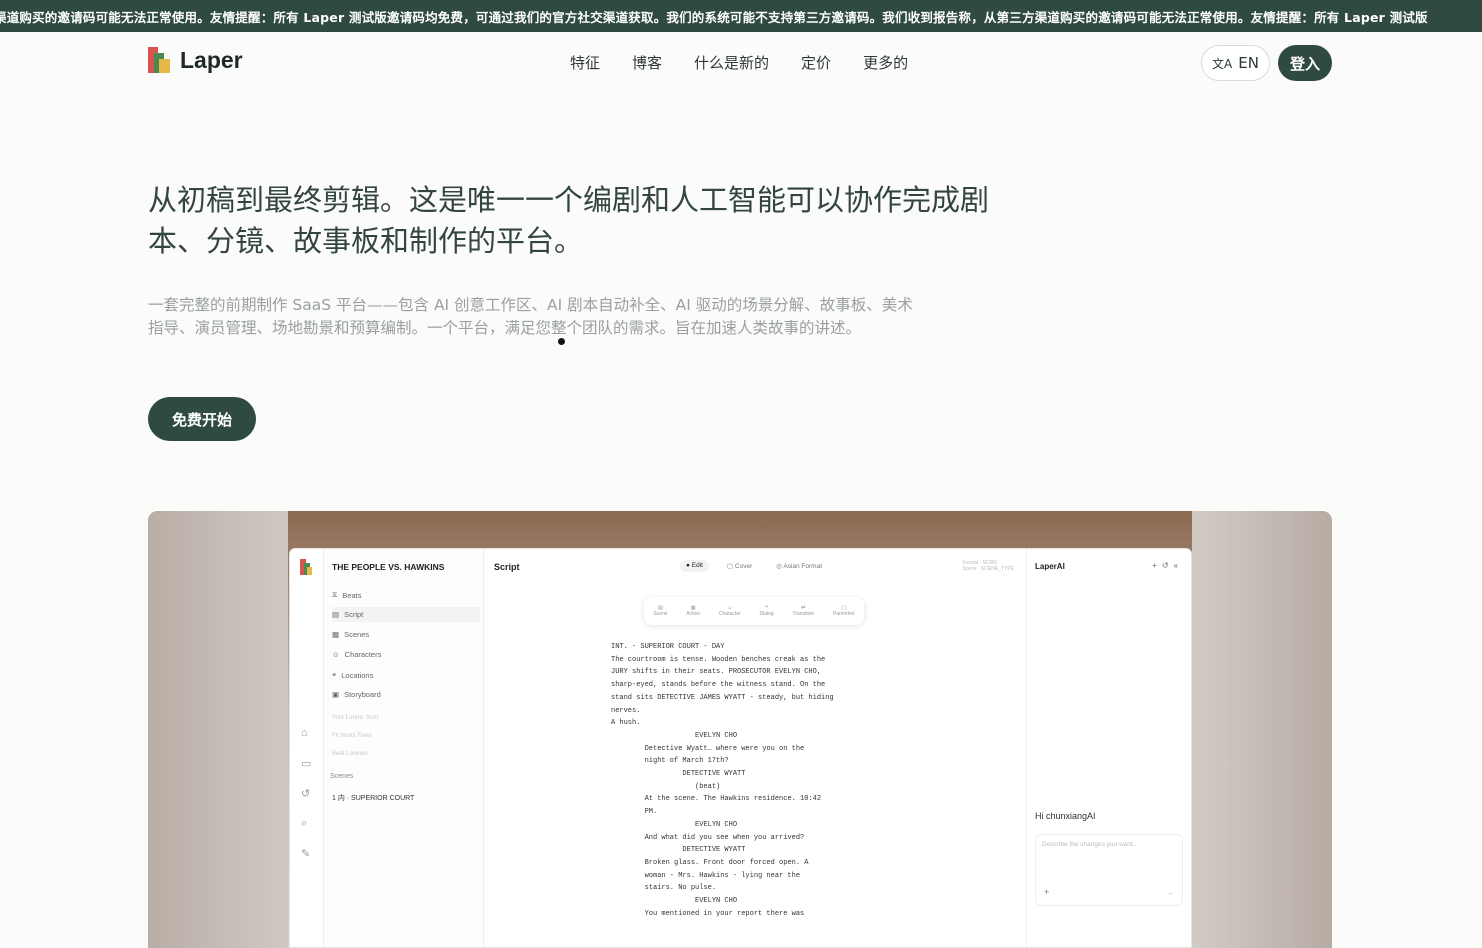  What do you see at coordinates (305, 793) in the screenshot?
I see `history-icon: ↺` at bounding box center [305, 793].